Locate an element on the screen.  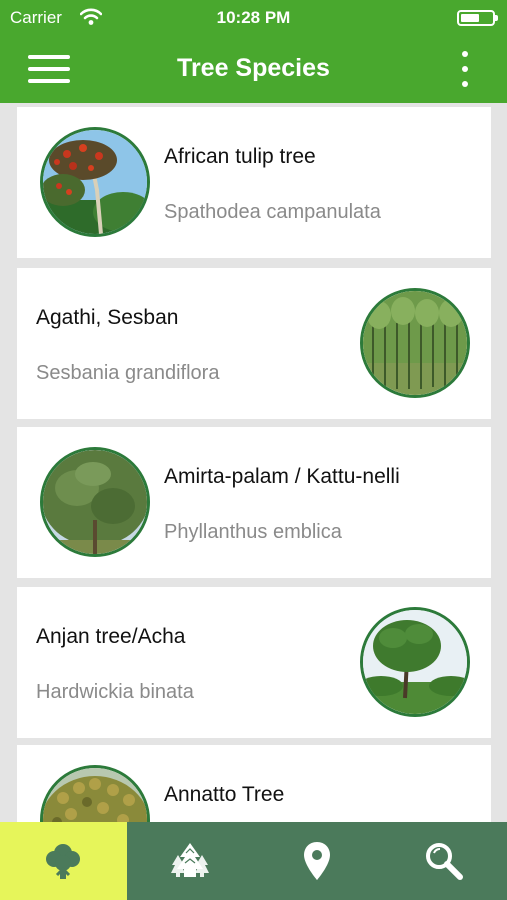
species-scientific-name: Spathodea campanulata is located at coordinates (272, 212).